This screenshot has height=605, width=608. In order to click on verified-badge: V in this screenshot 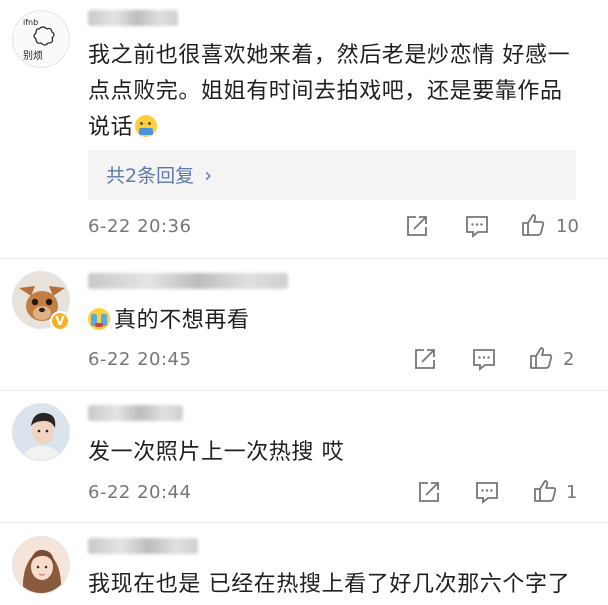, I will do `click(60, 321)`.